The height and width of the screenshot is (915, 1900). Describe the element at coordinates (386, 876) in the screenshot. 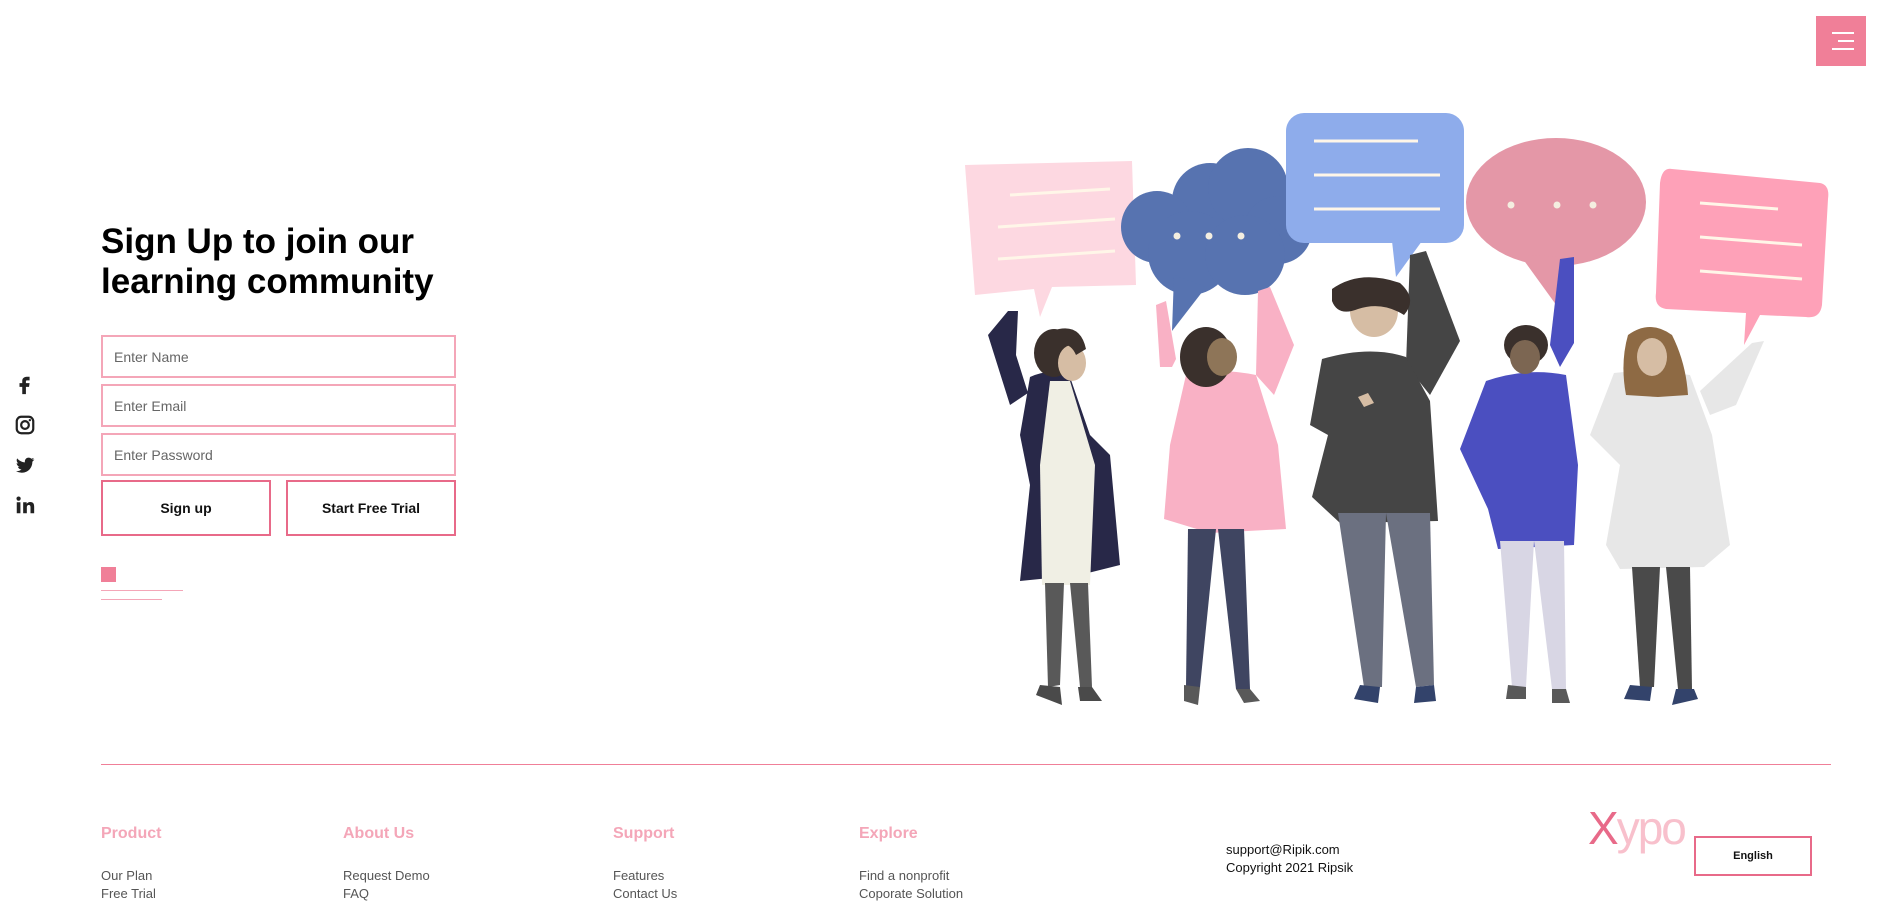

I see `footer-link-request-demo: Request Demo` at that location.